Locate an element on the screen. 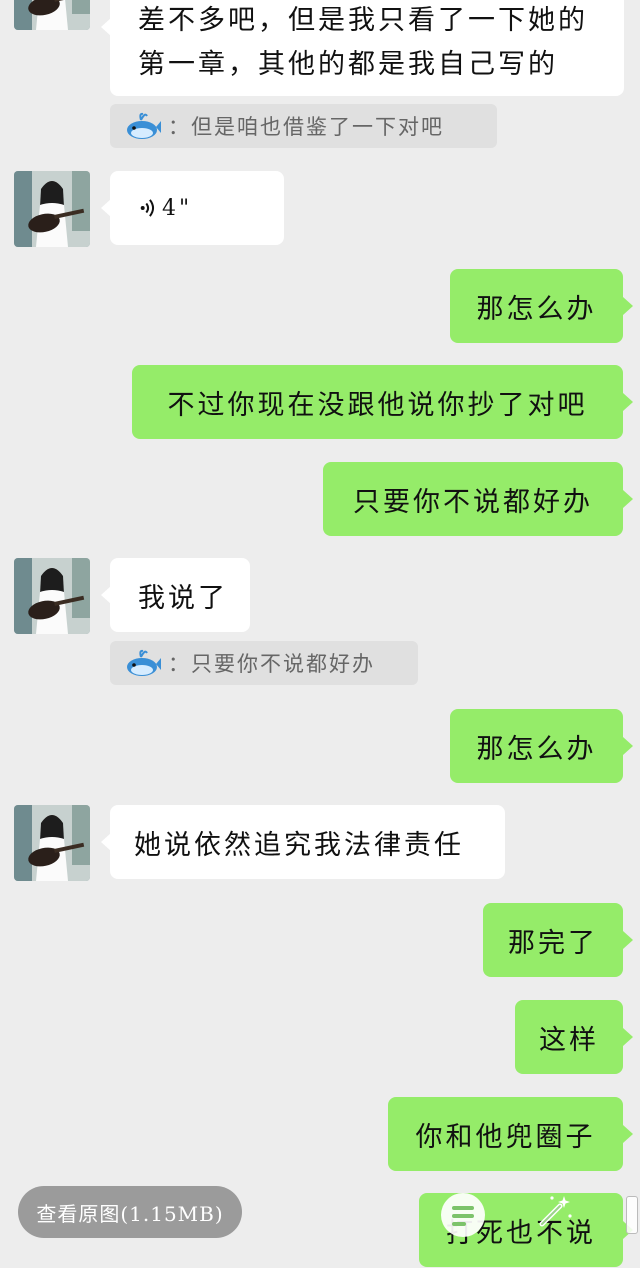 The width and height of the screenshot is (640, 1268). outgoing-message: 只要你不说都好办 is located at coordinates (478, 499).